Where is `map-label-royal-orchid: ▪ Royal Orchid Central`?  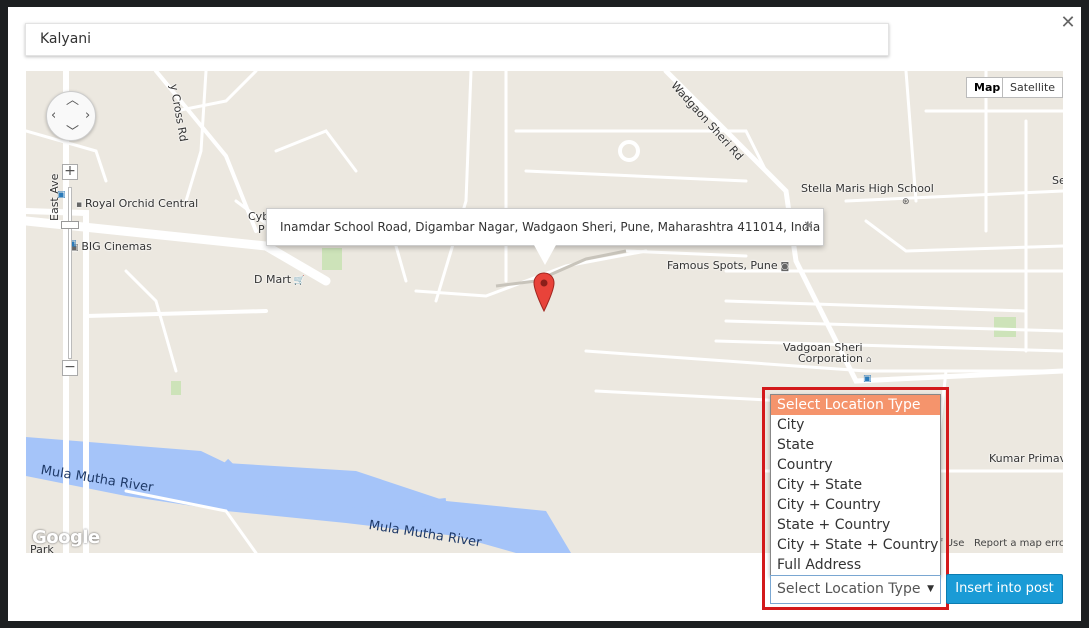 map-label-royal-orchid: ▪ Royal Orchid Central is located at coordinates (137, 203).